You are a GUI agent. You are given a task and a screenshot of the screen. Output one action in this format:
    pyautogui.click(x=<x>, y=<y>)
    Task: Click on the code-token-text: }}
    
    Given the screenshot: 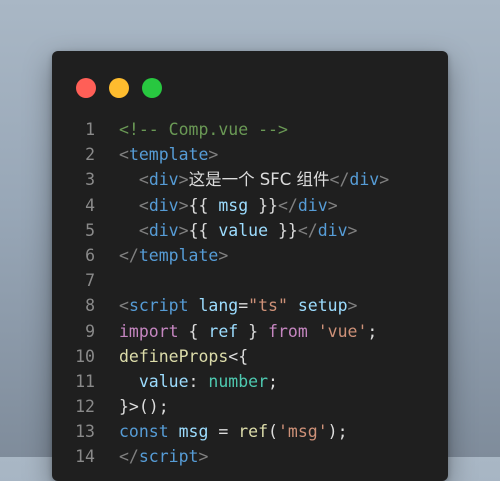 What is the action you would take?
    pyautogui.click(x=263, y=205)
    